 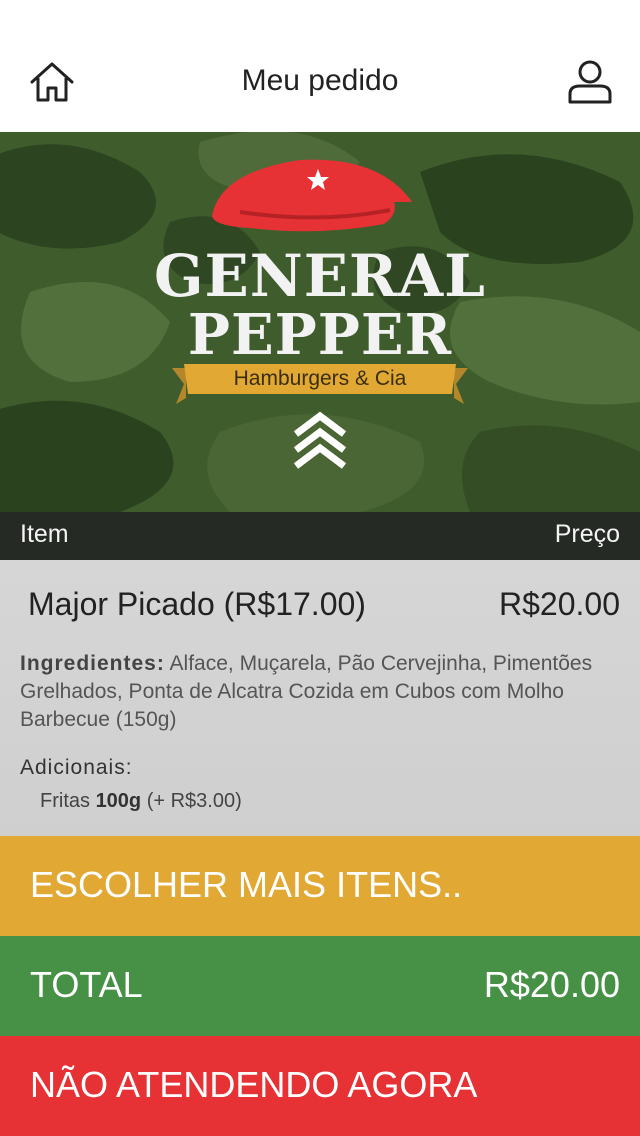 What do you see at coordinates (86, 984) in the screenshot?
I see `total-label: TOTAL` at bounding box center [86, 984].